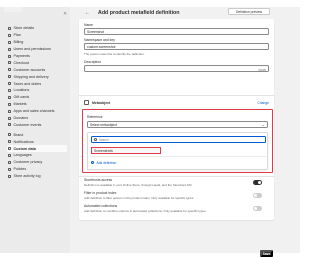 The height and width of the screenshot is (257, 320). What do you see at coordinates (92, 62) in the screenshot?
I see `description-label: Description` at bounding box center [92, 62].